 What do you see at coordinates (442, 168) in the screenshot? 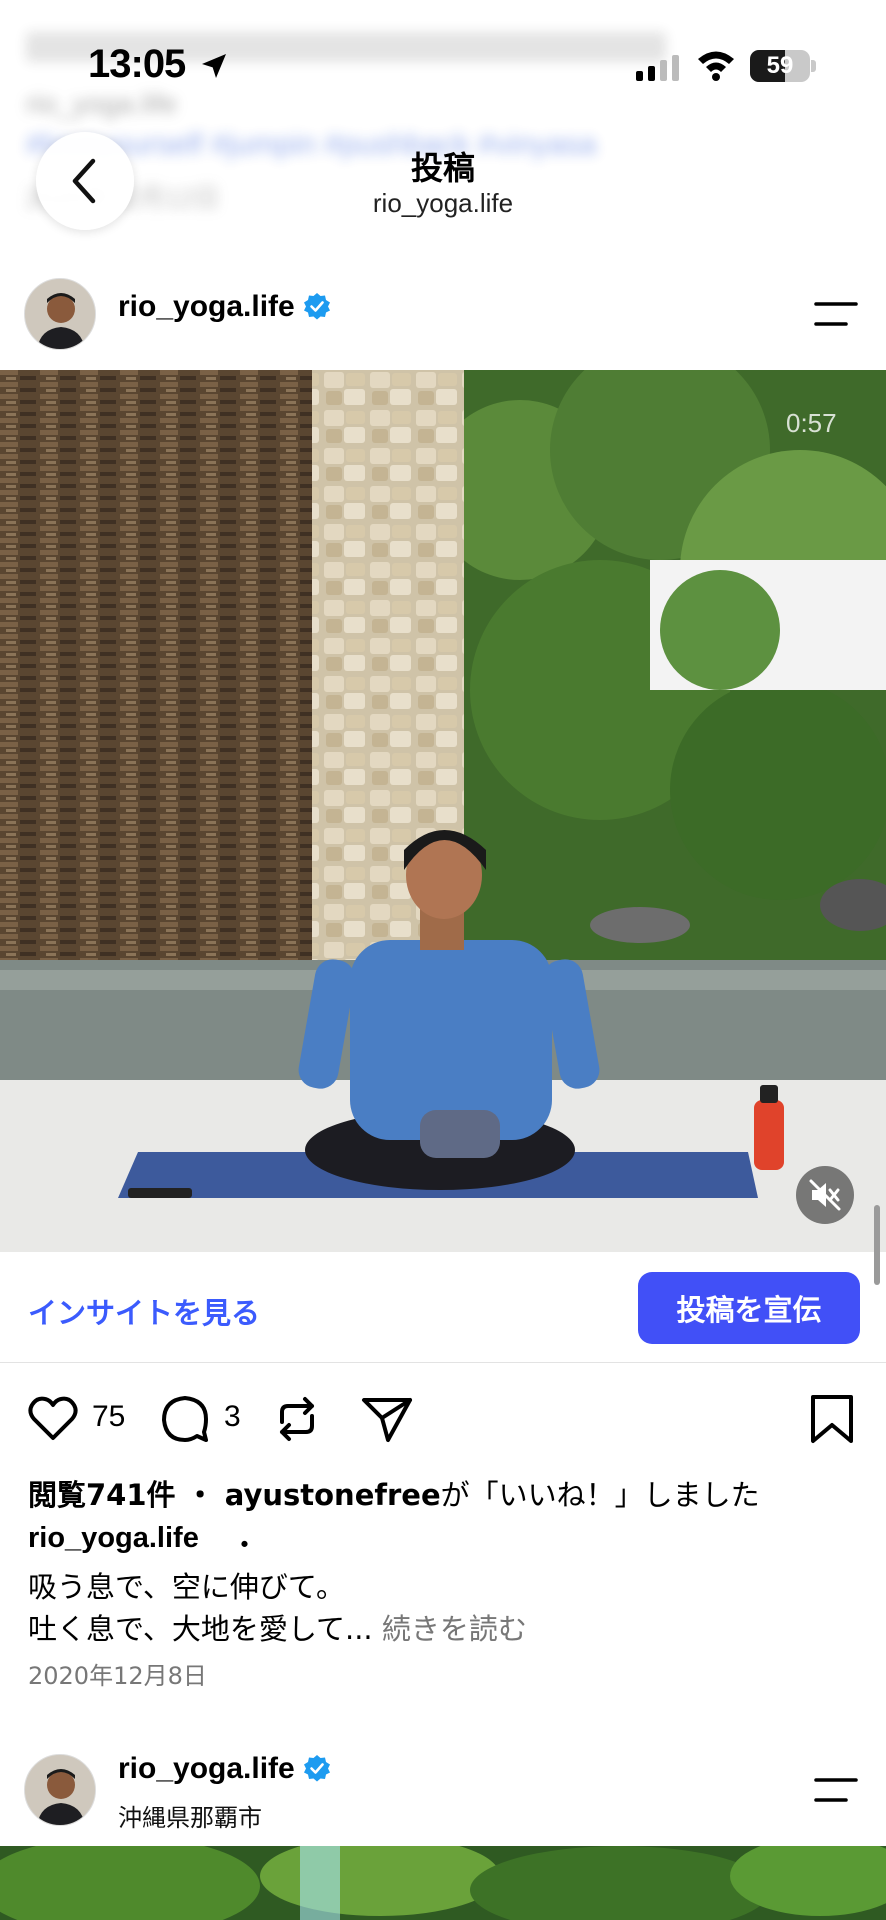
I see `page-title: 投稿` at bounding box center [442, 168].